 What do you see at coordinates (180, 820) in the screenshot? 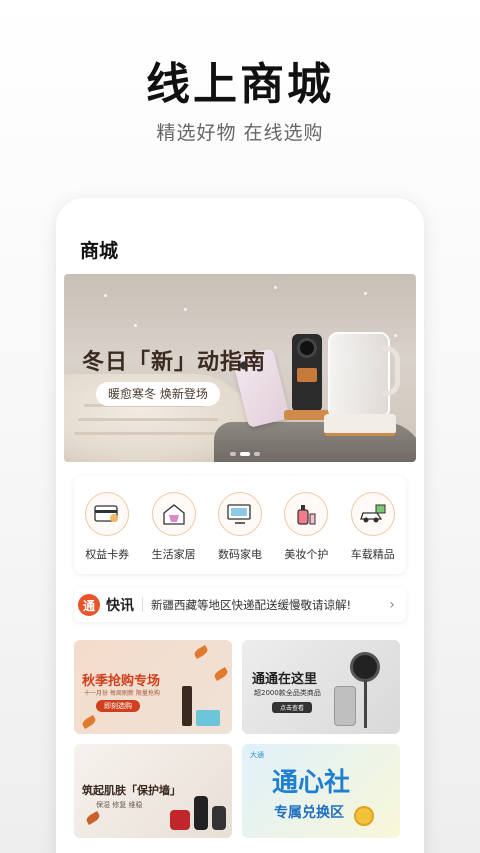
I see `jar-image` at bounding box center [180, 820].